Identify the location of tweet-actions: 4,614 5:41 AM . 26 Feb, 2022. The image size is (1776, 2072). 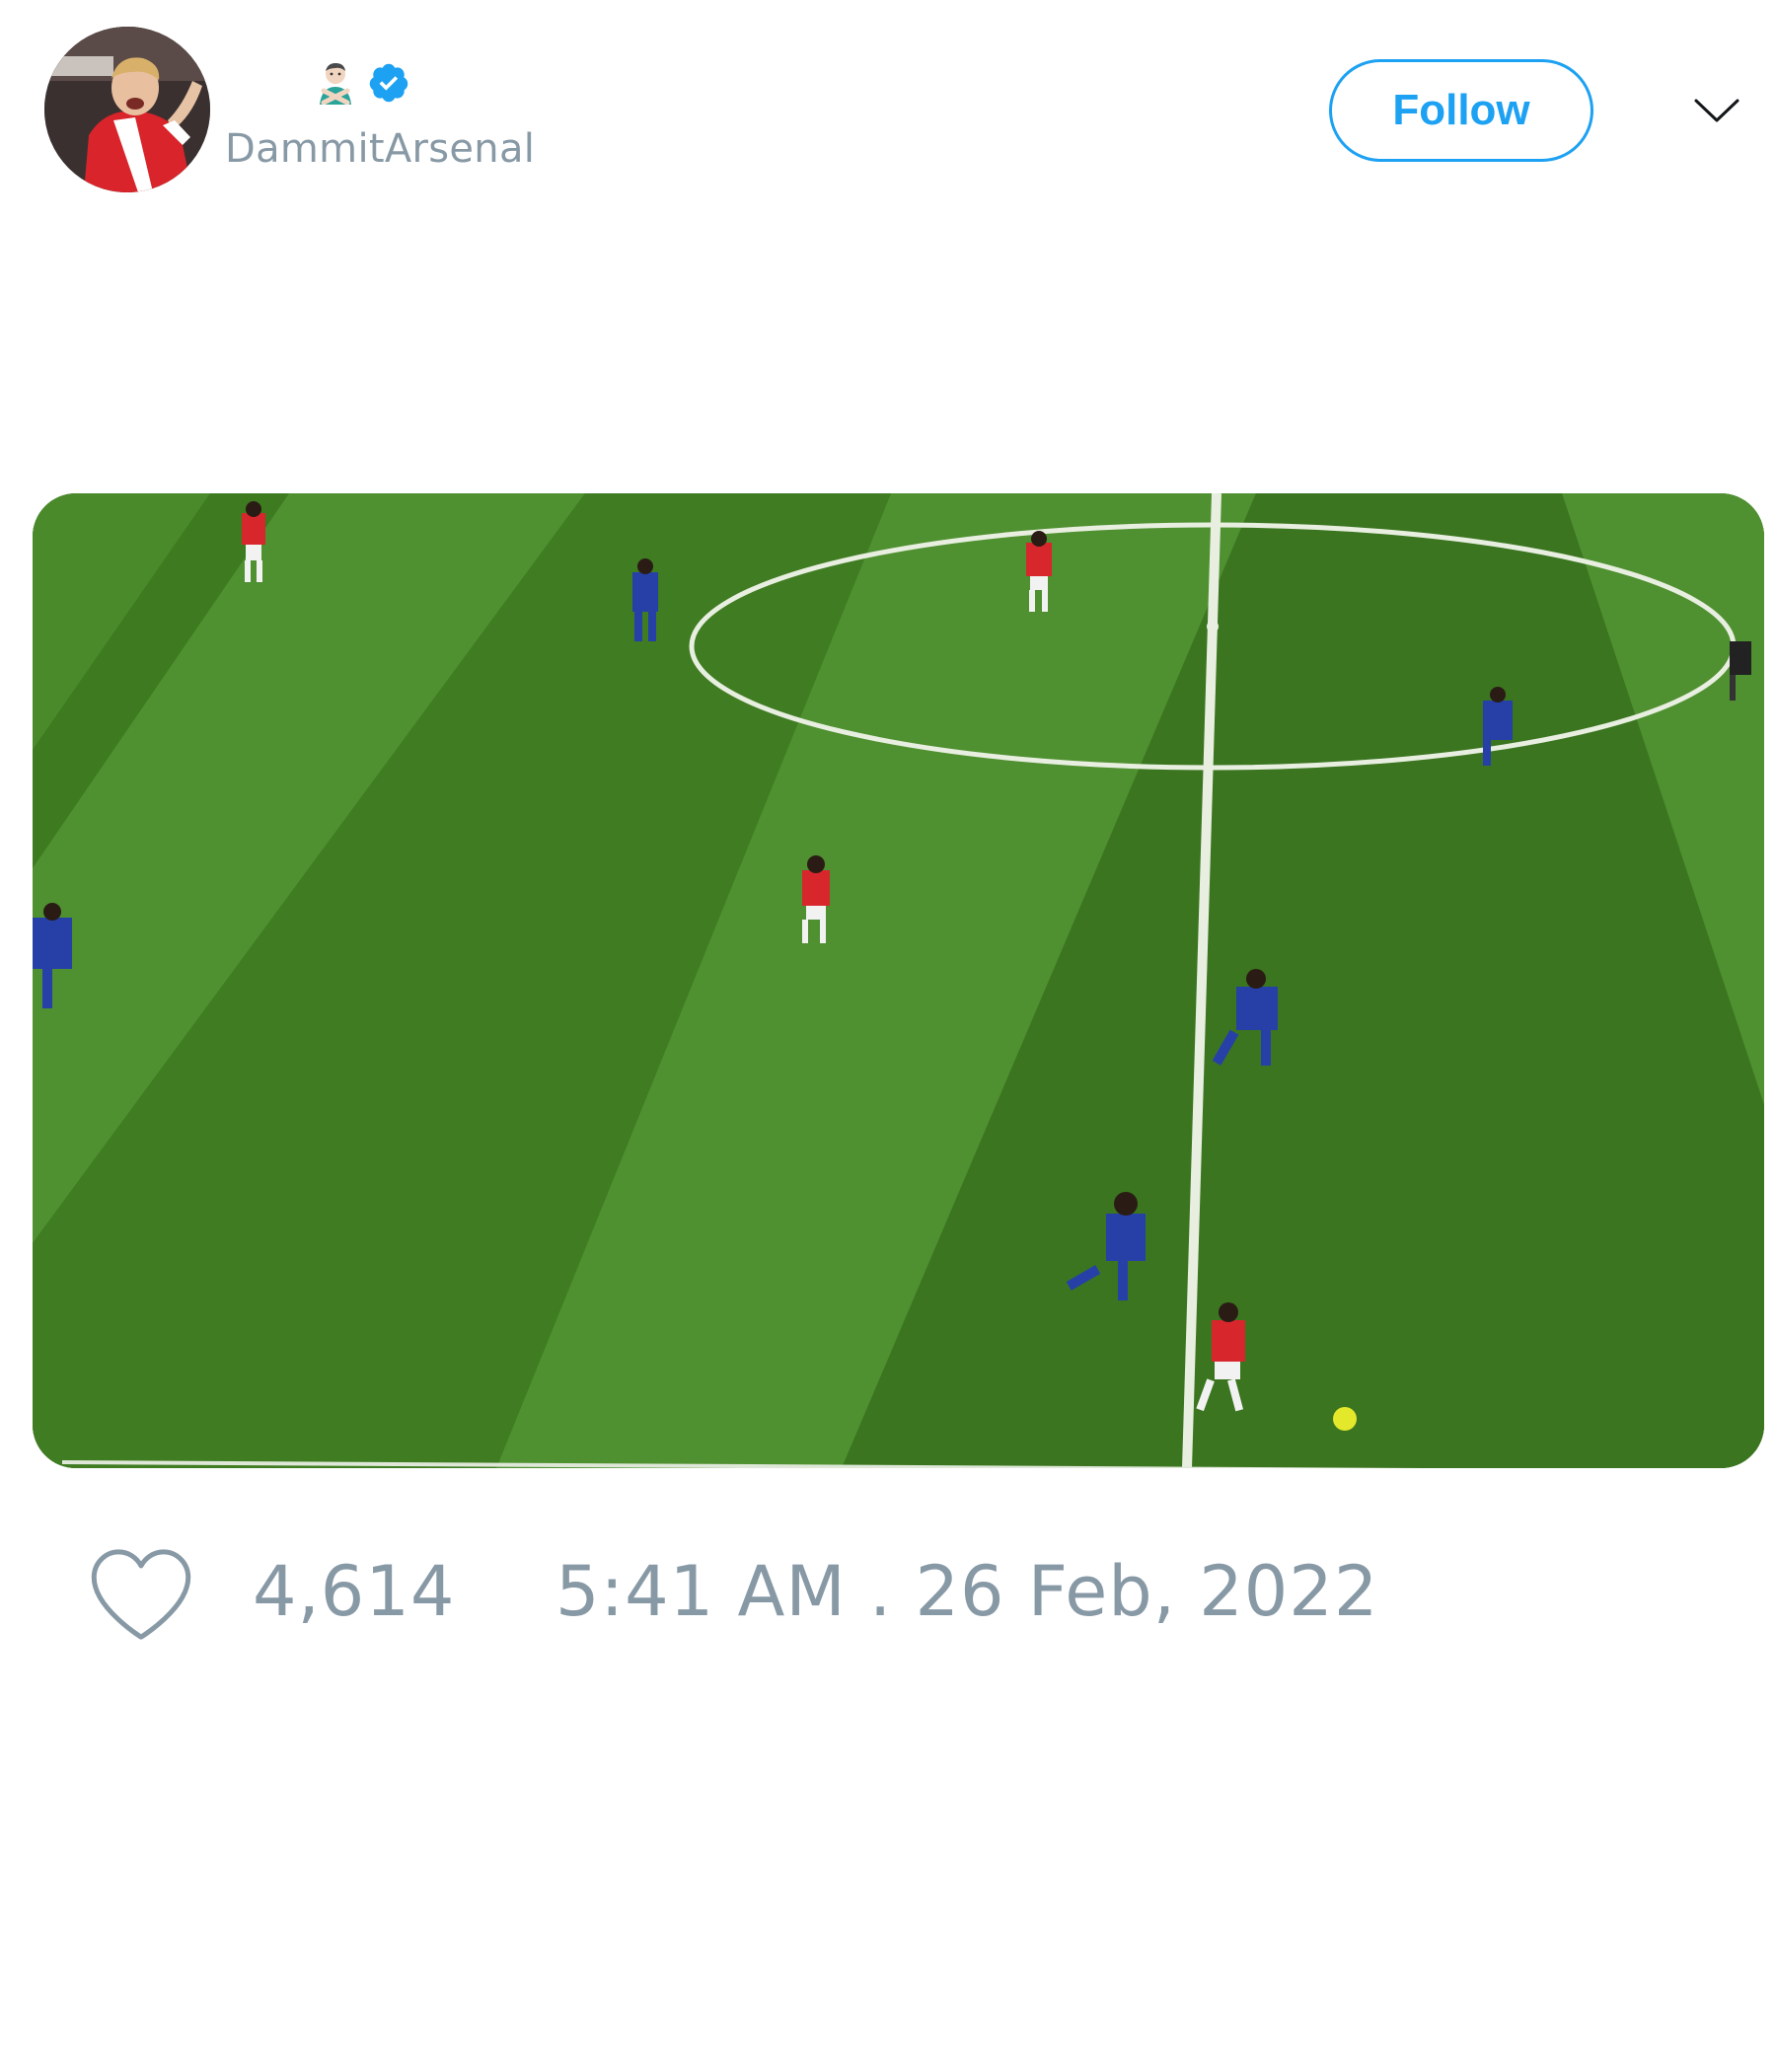
(876, 1594).